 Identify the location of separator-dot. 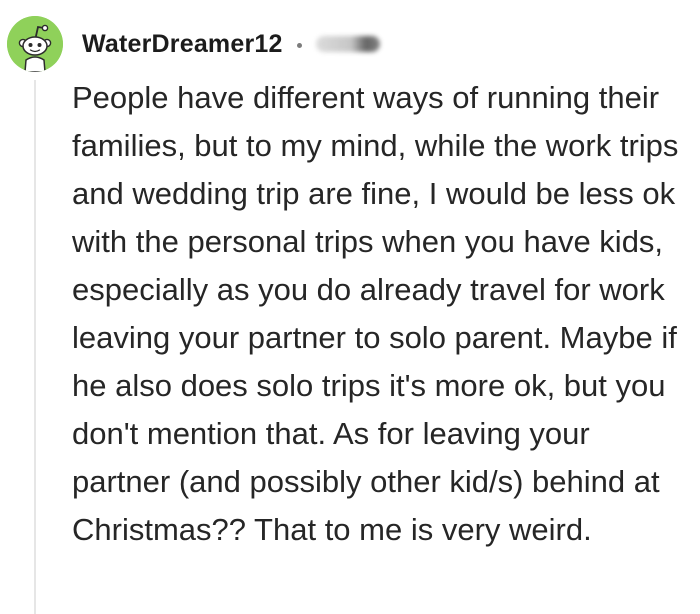
(299, 45).